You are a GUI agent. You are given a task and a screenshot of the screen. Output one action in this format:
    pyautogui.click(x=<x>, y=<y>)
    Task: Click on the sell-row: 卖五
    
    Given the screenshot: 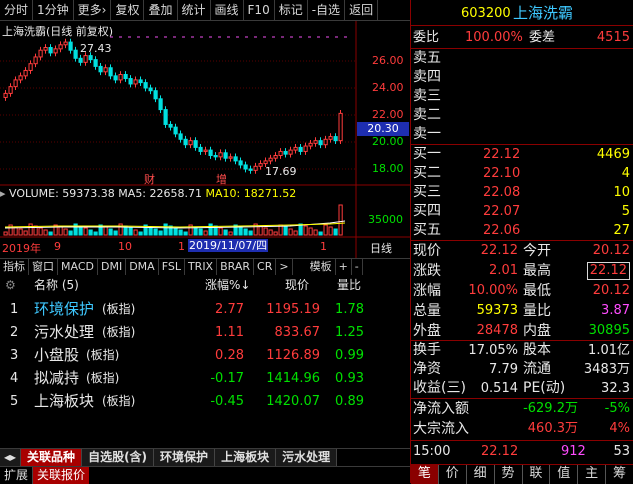 What is the action you would take?
    pyautogui.click(x=522, y=58)
    